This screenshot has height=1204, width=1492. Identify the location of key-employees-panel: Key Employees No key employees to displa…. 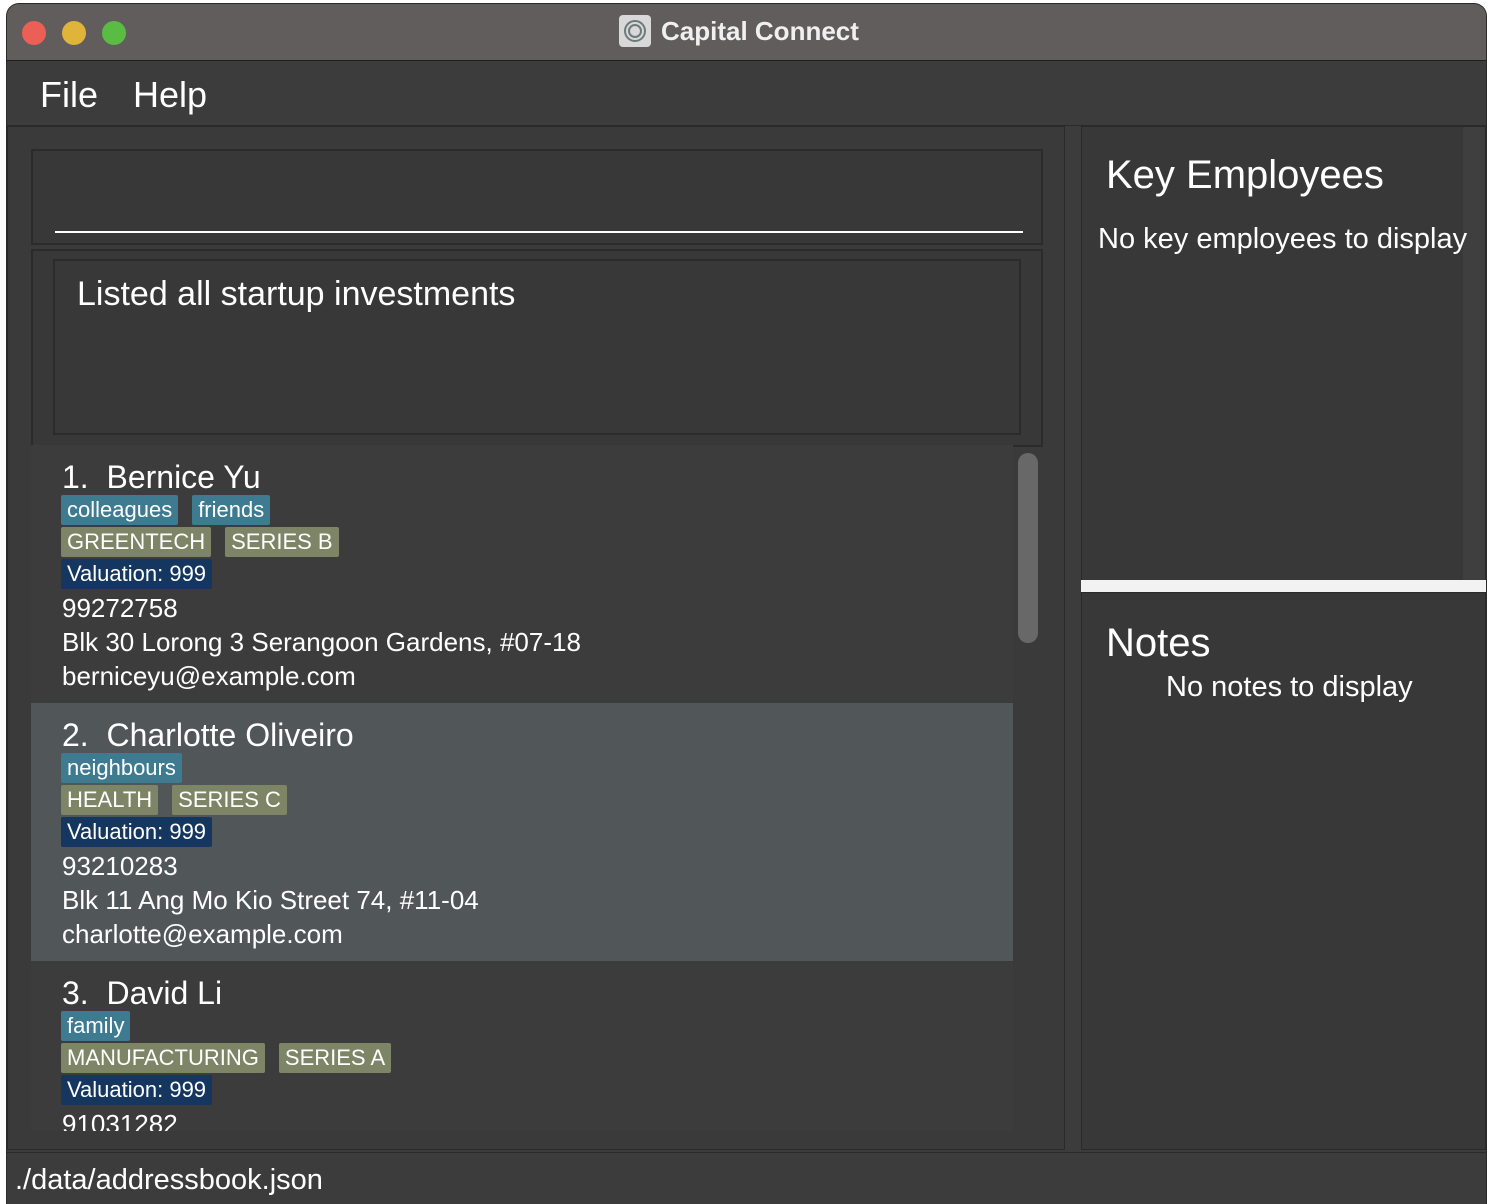
(1283, 354).